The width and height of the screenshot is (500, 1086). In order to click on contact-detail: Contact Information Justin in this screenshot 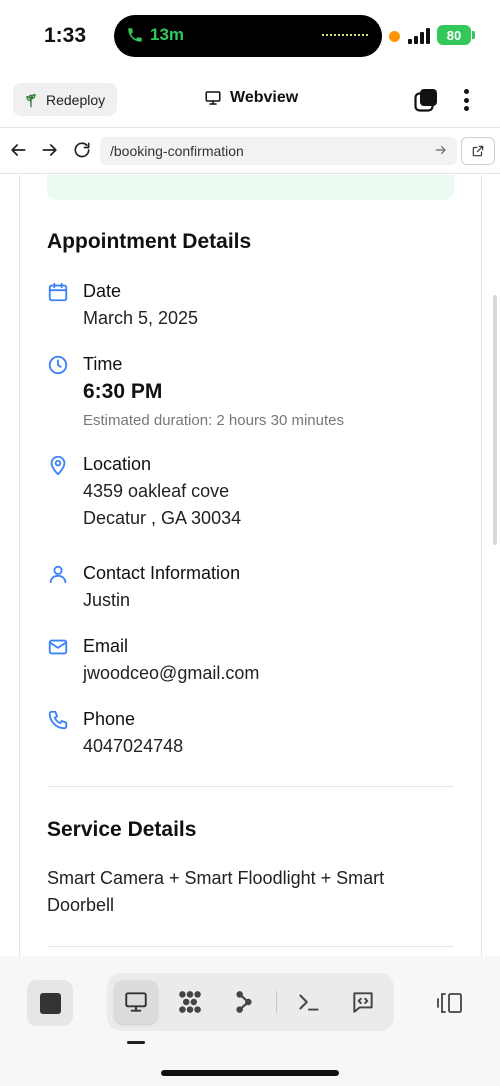, I will do `click(252, 589)`.